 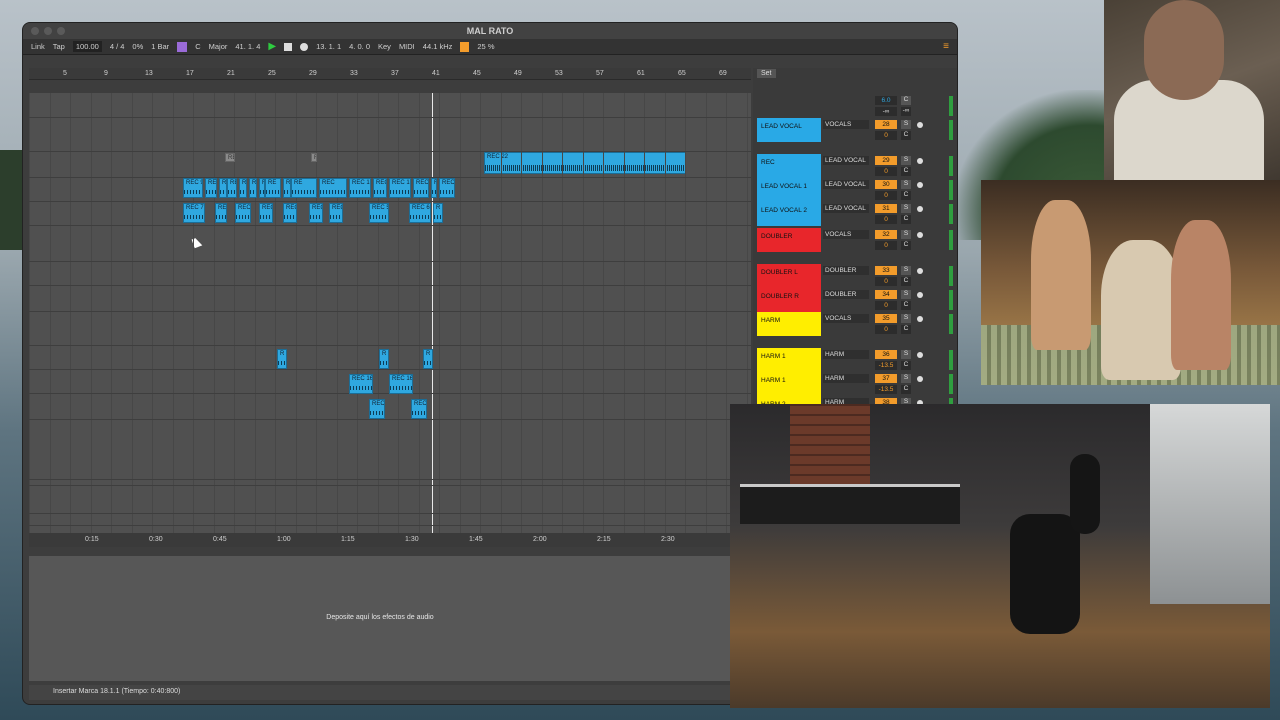 I want to click on scale-select: Major, so click(x=218, y=46).